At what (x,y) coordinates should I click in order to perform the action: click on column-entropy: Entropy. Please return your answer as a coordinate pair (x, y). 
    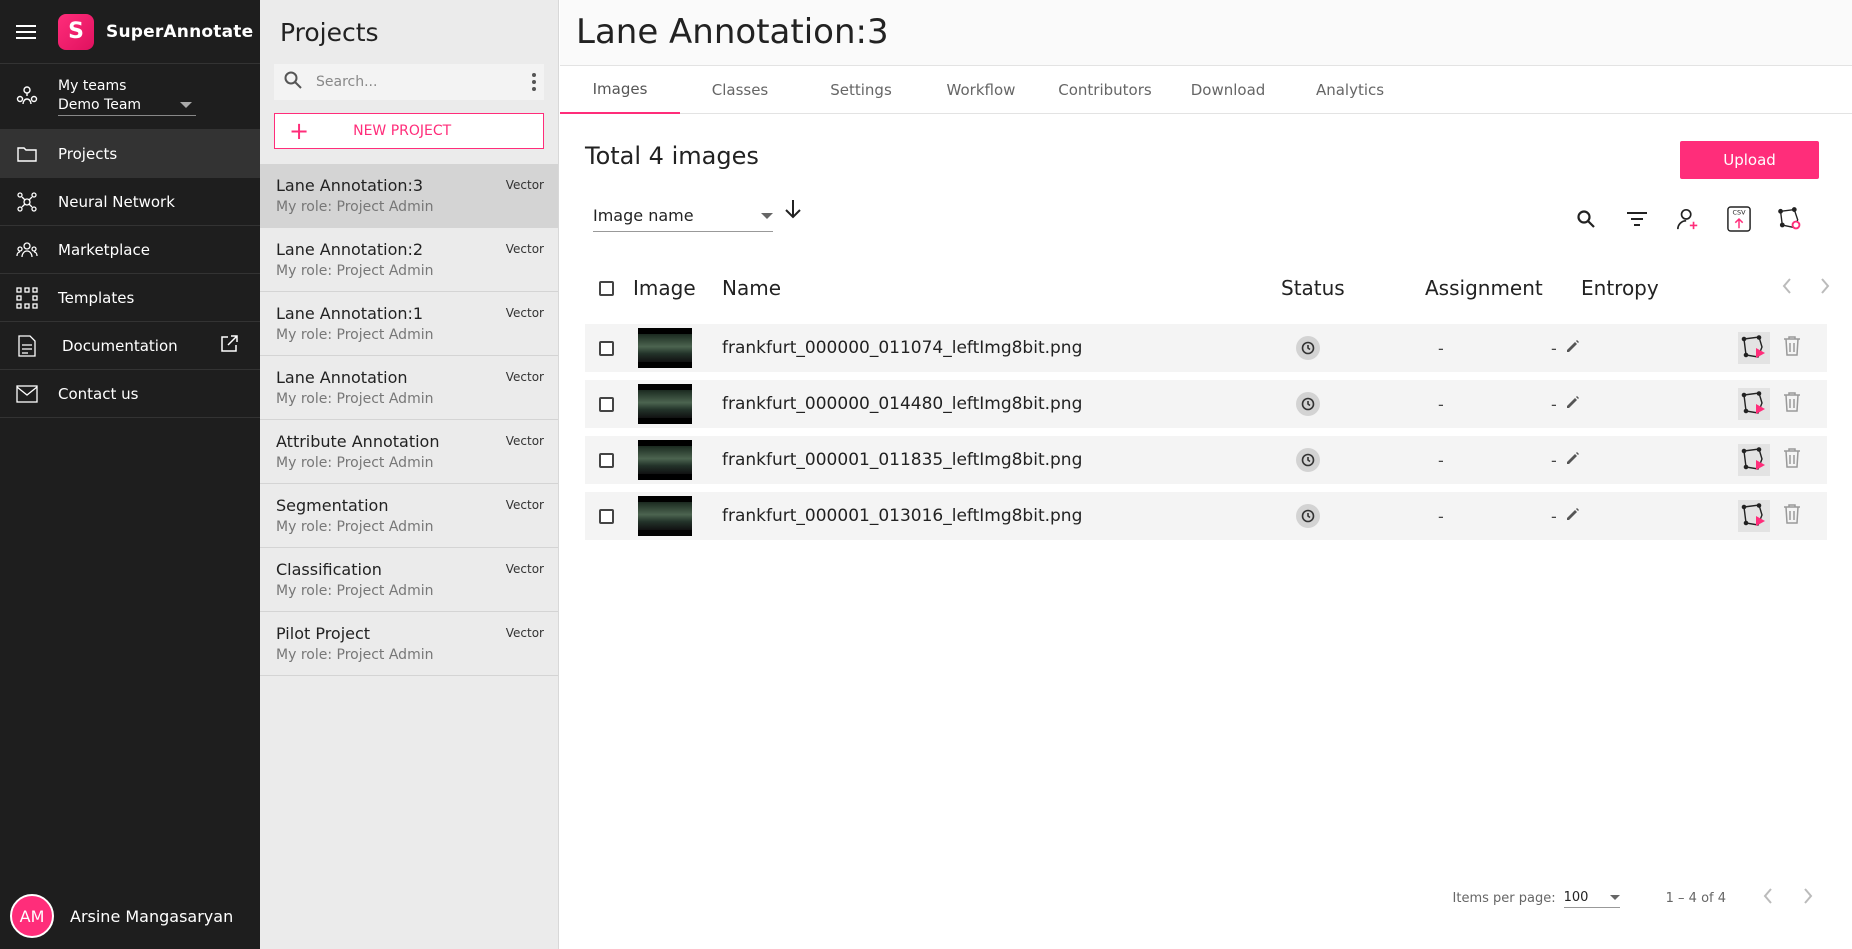
    Looking at the image, I should click on (1620, 288).